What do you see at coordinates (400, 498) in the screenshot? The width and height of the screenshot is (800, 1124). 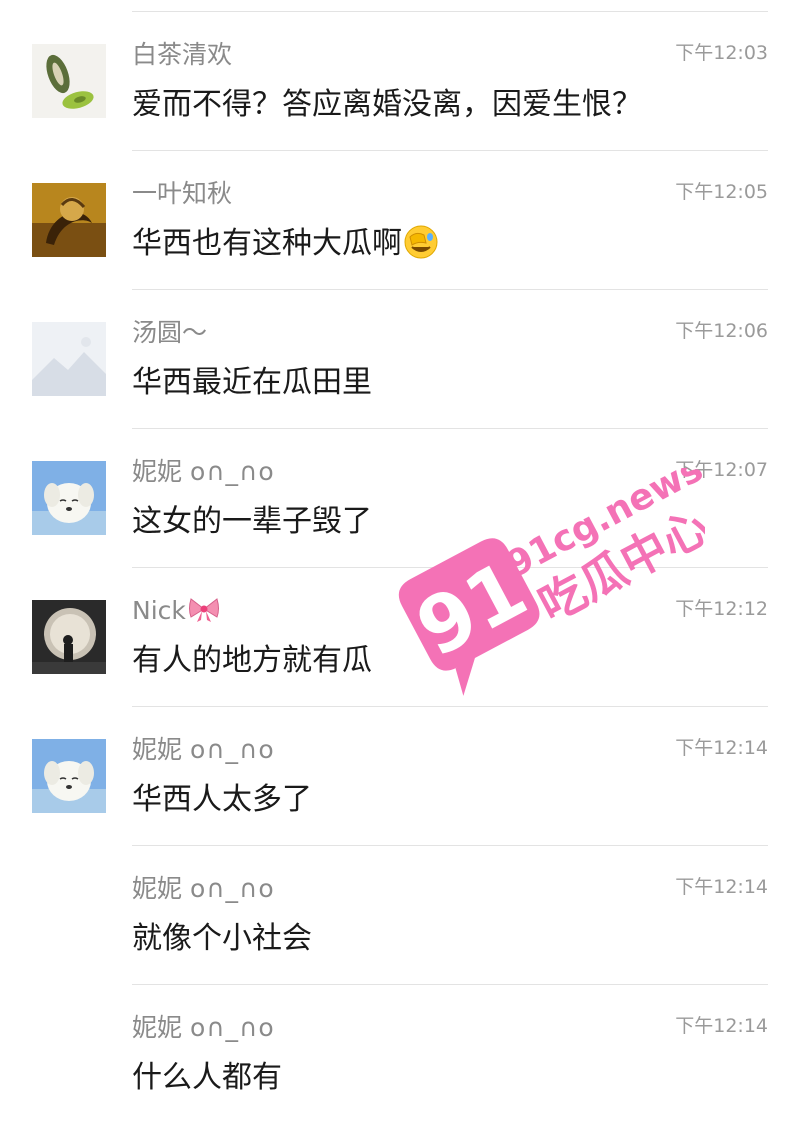 I see `list-item: 妮妮 o∩_∩o 下午12:07 这女的一辈子毁了` at bounding box center [400, 498].